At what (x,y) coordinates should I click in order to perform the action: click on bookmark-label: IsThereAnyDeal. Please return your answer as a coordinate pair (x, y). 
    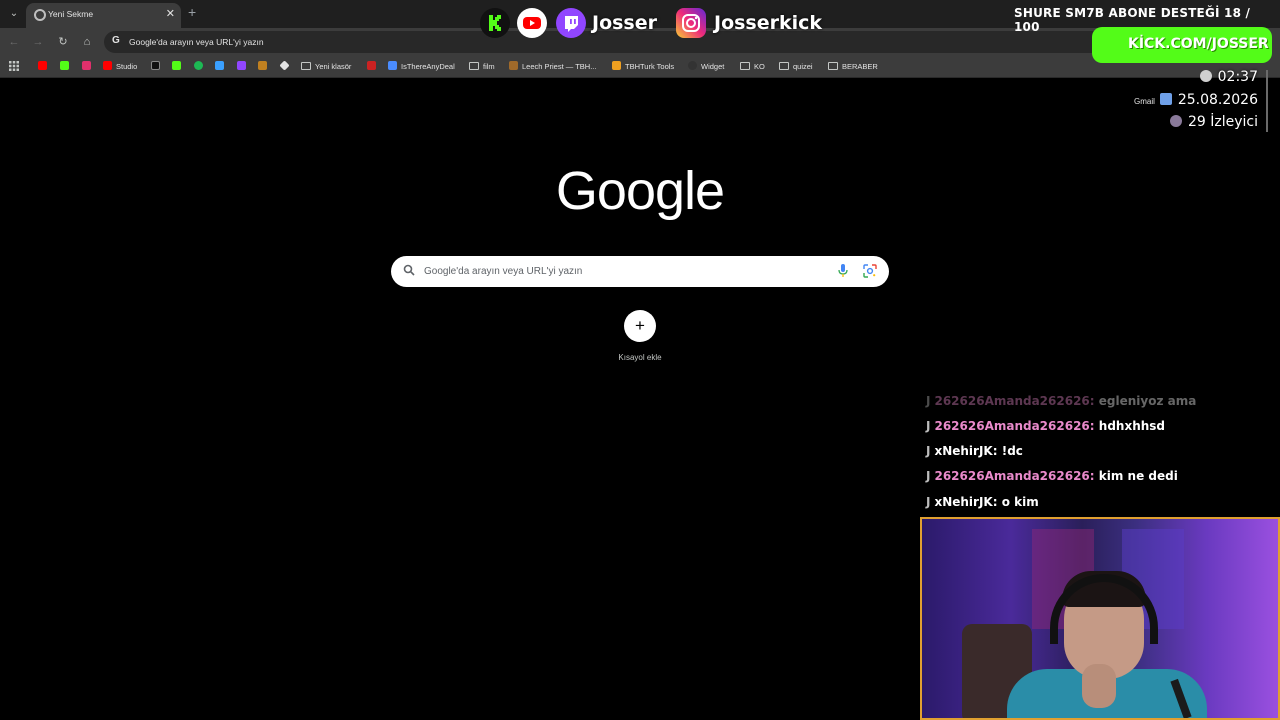
    Looking at the image, I should click on (428, 66).